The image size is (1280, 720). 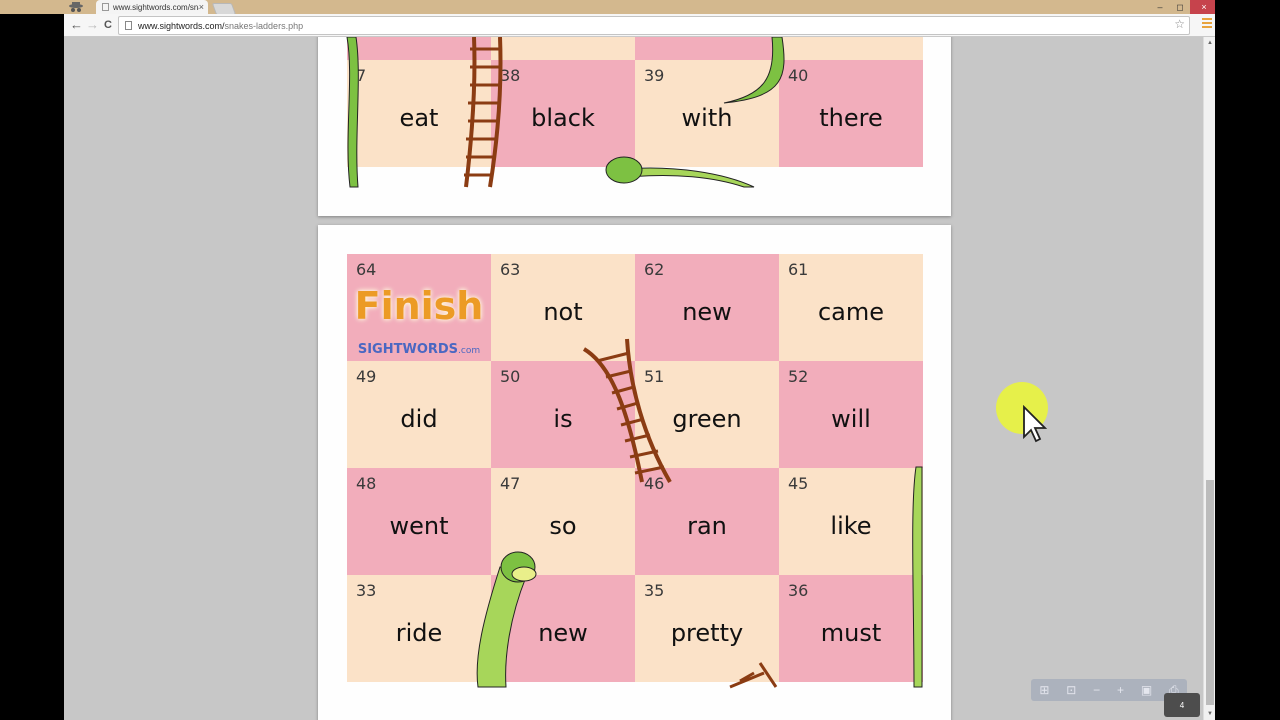 What do you see at coordinates (1204, 7) in the screenshot?
I see `close-window-button: ×` at bounding box center [1204, 7].